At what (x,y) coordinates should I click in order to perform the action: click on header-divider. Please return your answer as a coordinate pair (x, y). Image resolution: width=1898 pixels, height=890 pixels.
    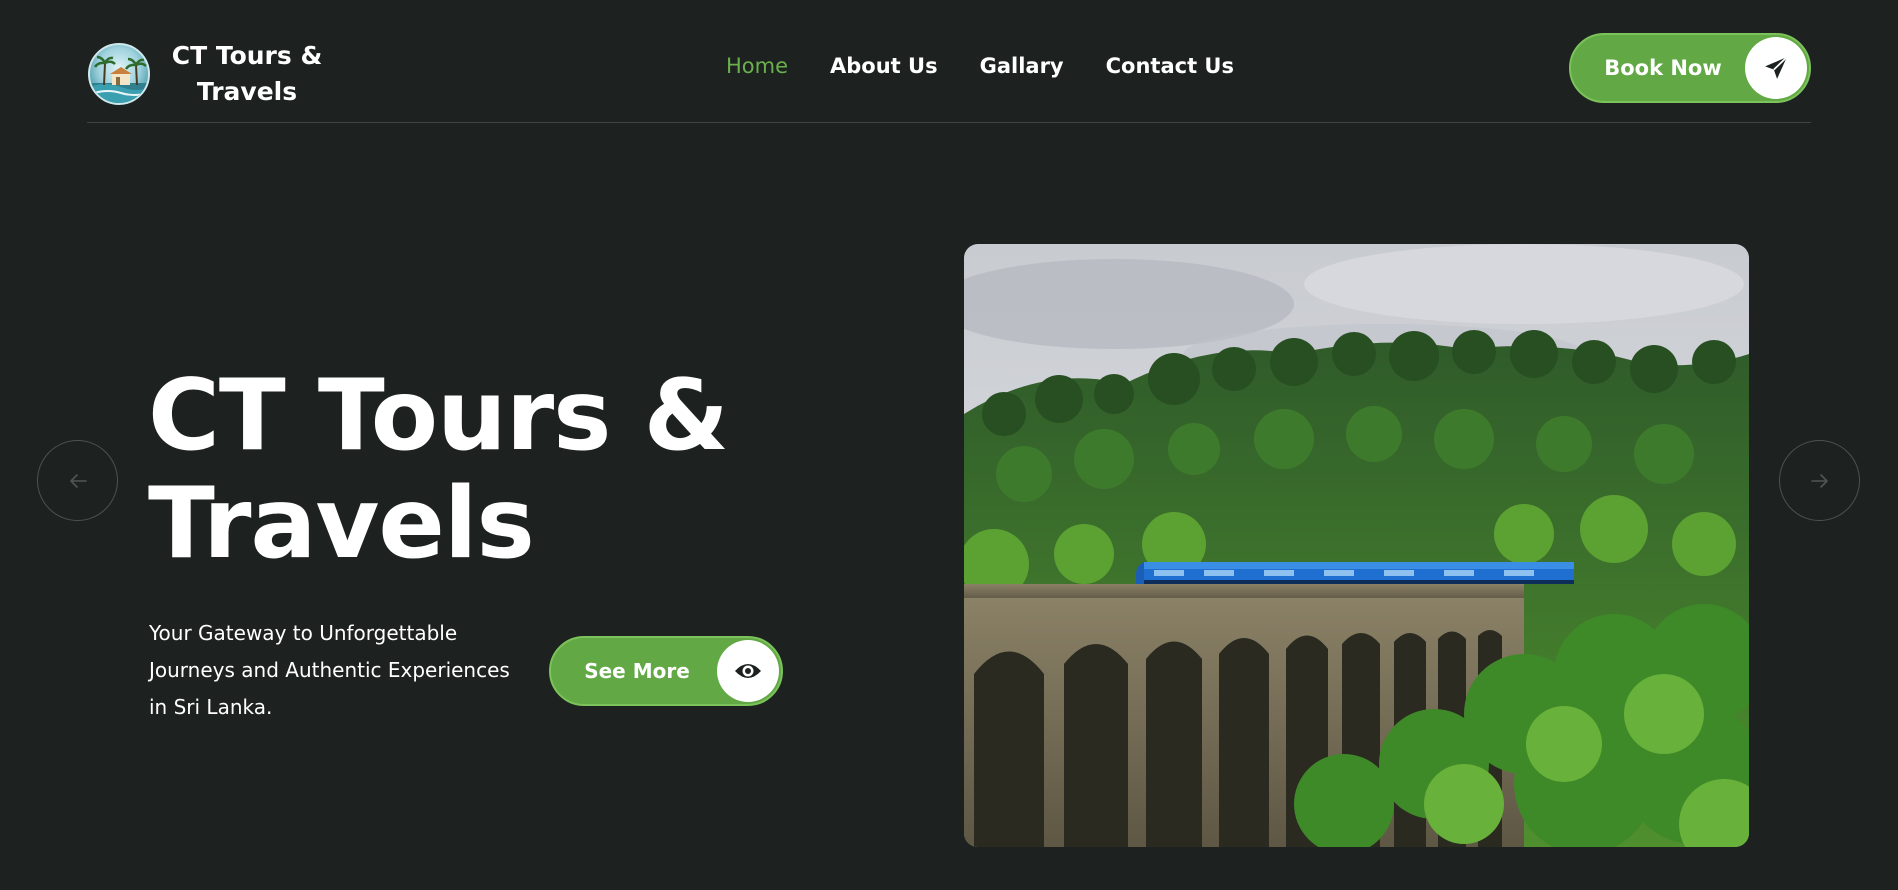
    Looking at the image, I should click on (949, 122).